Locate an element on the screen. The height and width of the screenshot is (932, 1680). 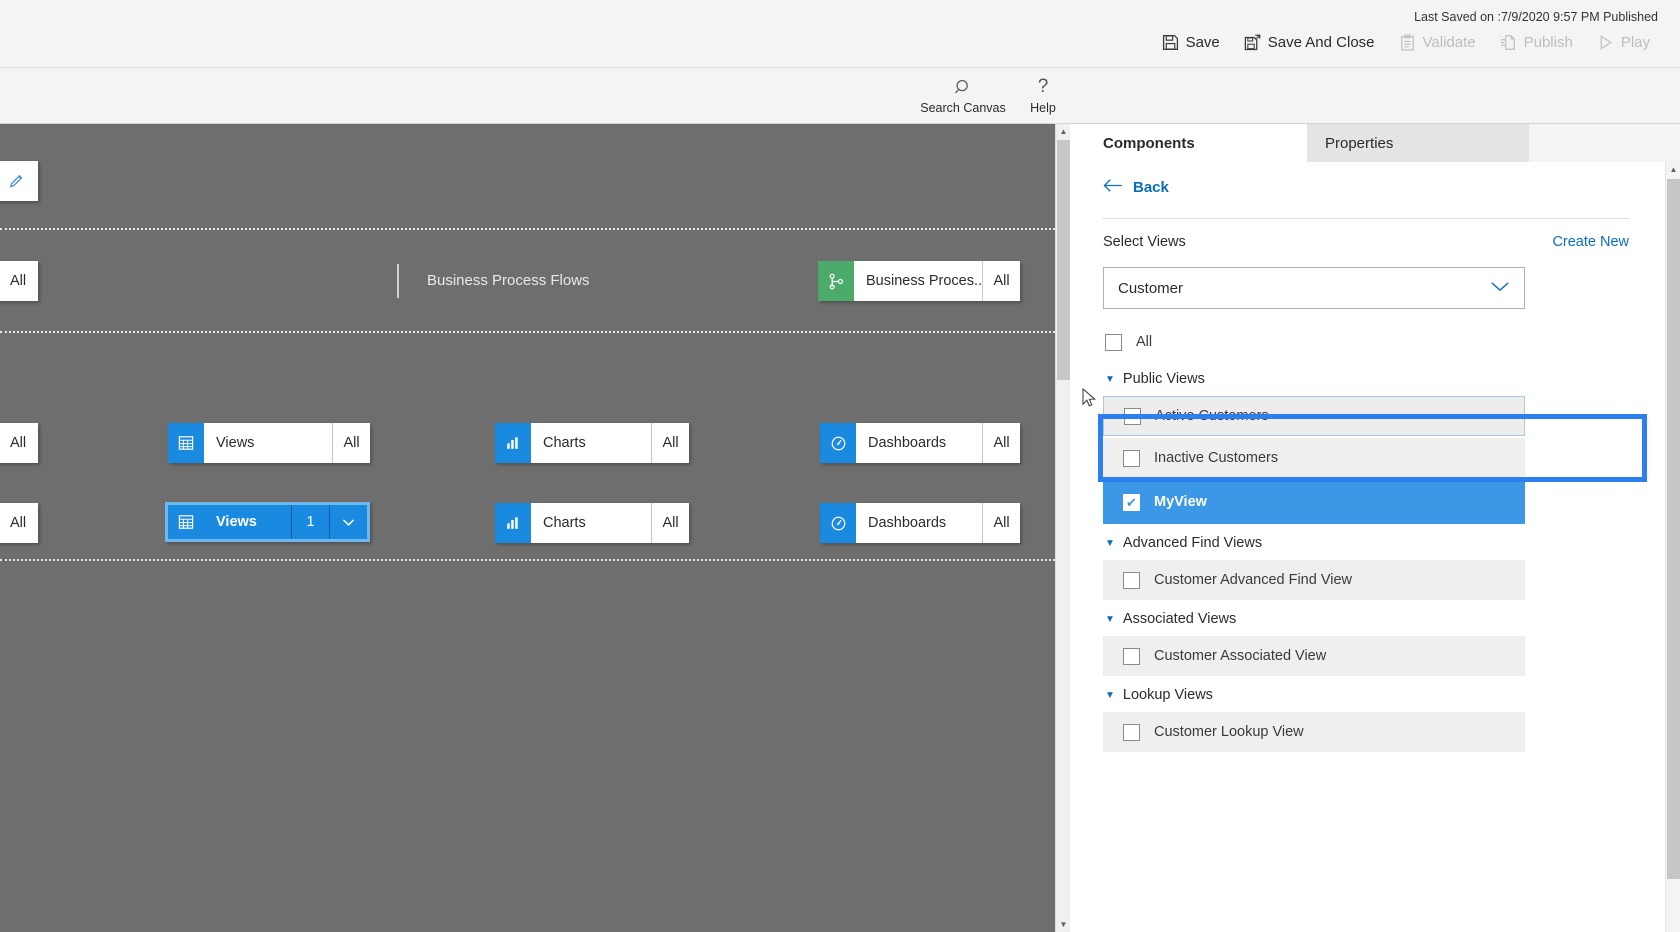
canvas-row-stub-entities-2: All is located at coordinates (19, 523).